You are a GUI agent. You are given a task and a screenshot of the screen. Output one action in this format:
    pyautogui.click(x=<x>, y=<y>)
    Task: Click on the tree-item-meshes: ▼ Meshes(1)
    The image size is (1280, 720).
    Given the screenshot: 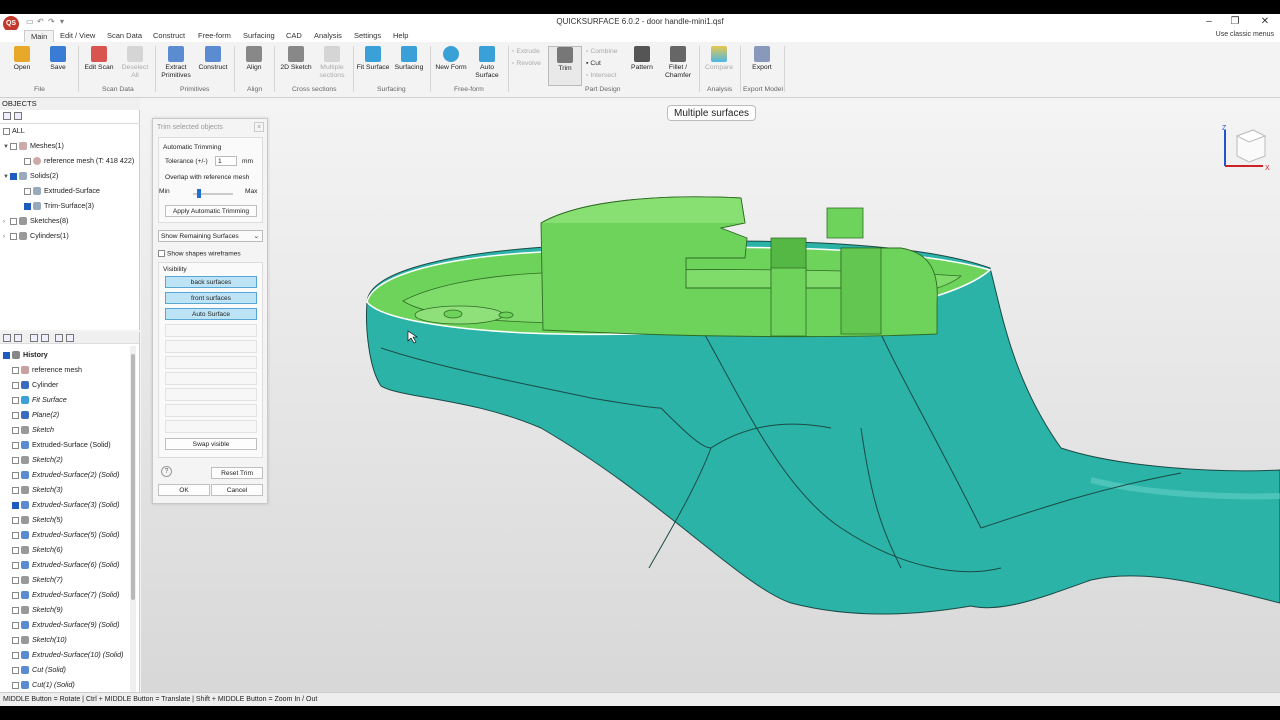 What is the action you would take?
    pyautogui.click(x=33, y=146)
    